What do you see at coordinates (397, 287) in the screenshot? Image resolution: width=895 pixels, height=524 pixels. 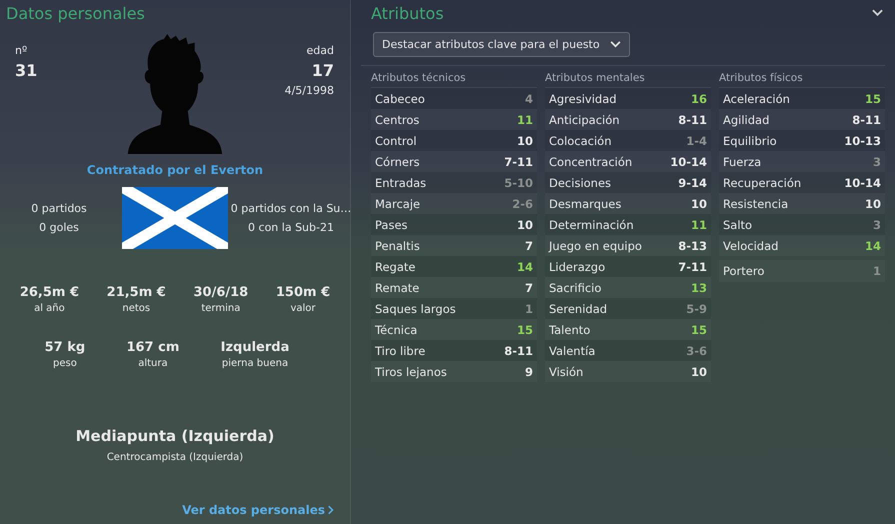 I see `attribute-name: Remate` at bounding box center [397, 287].